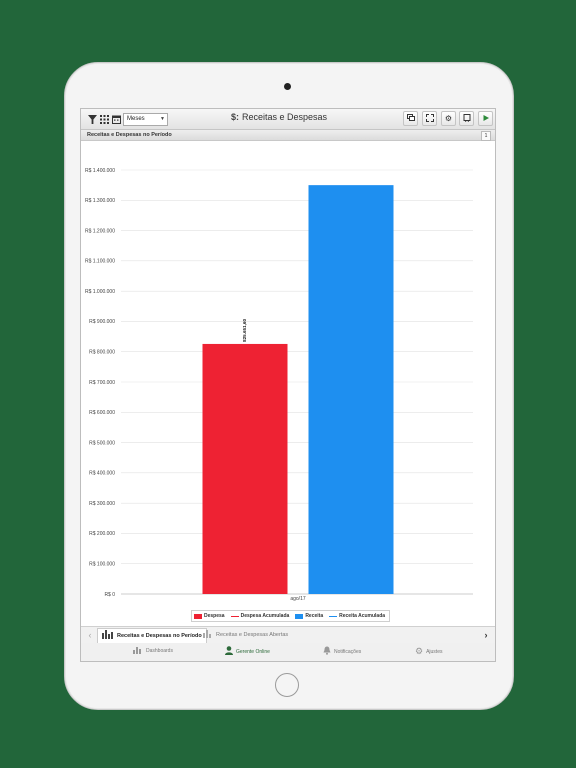 The height and width of the screenshot is (768, 576). Describe the element at coordinates (136, 119) in the screenshot. I see `period-select-value: Meses` at that location.